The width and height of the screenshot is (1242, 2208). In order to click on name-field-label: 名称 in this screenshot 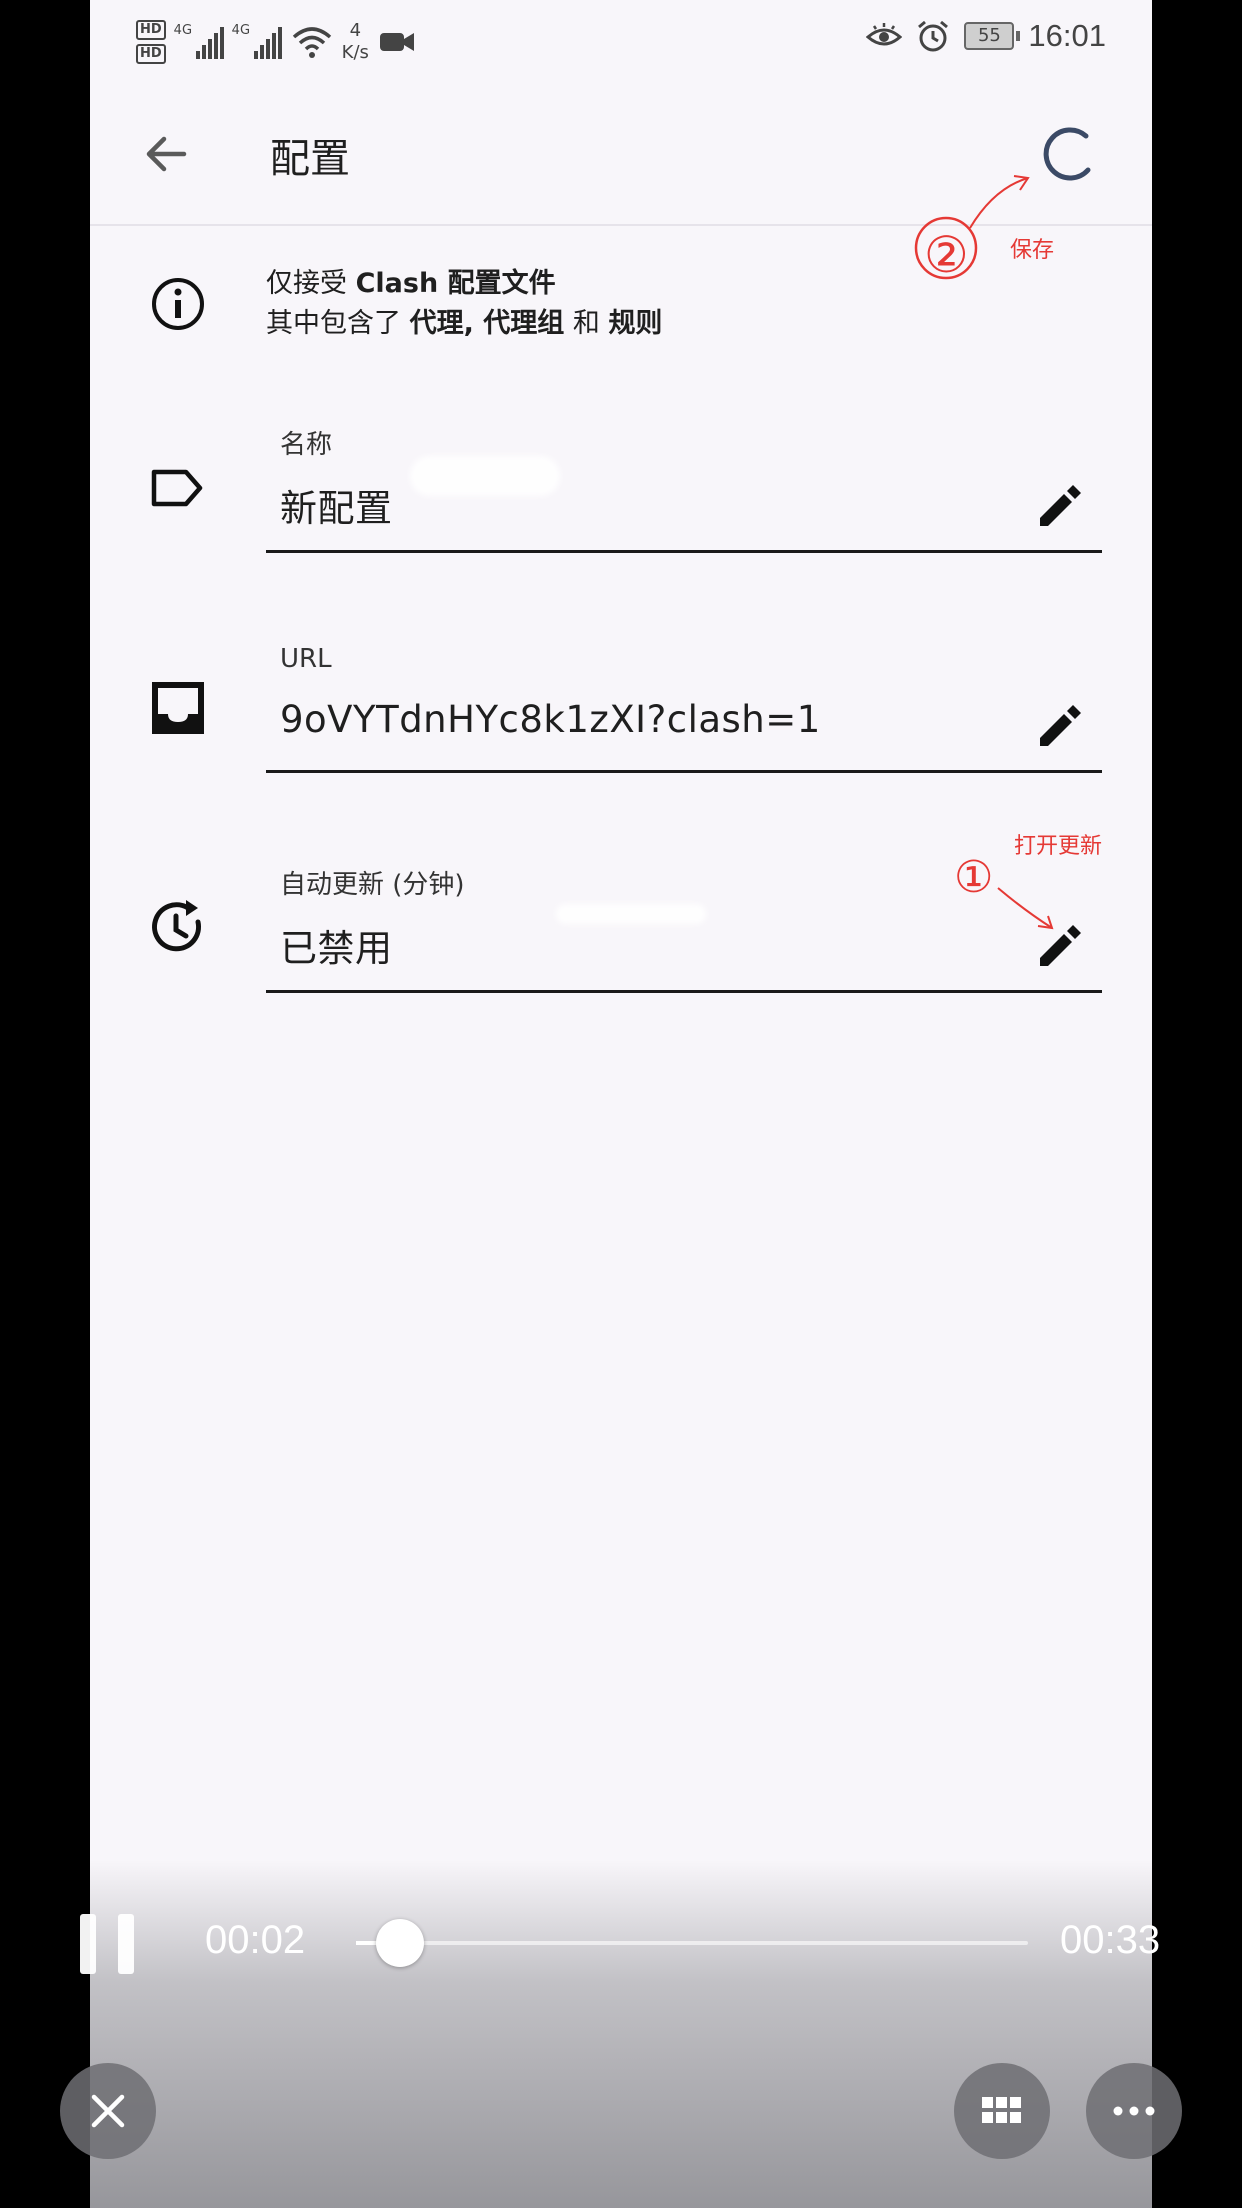, I will do `click(306, 445)`.